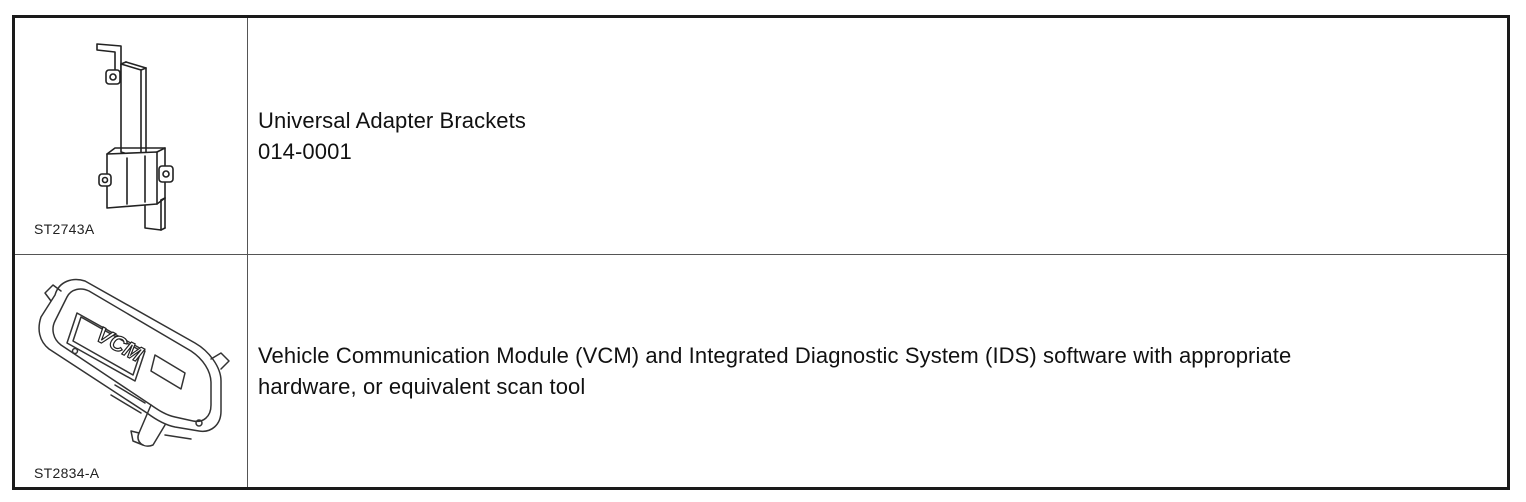 This screenshot has width=1526, height=502. I want to click on vcm-module-illustration: VCM, so click(134, 362).